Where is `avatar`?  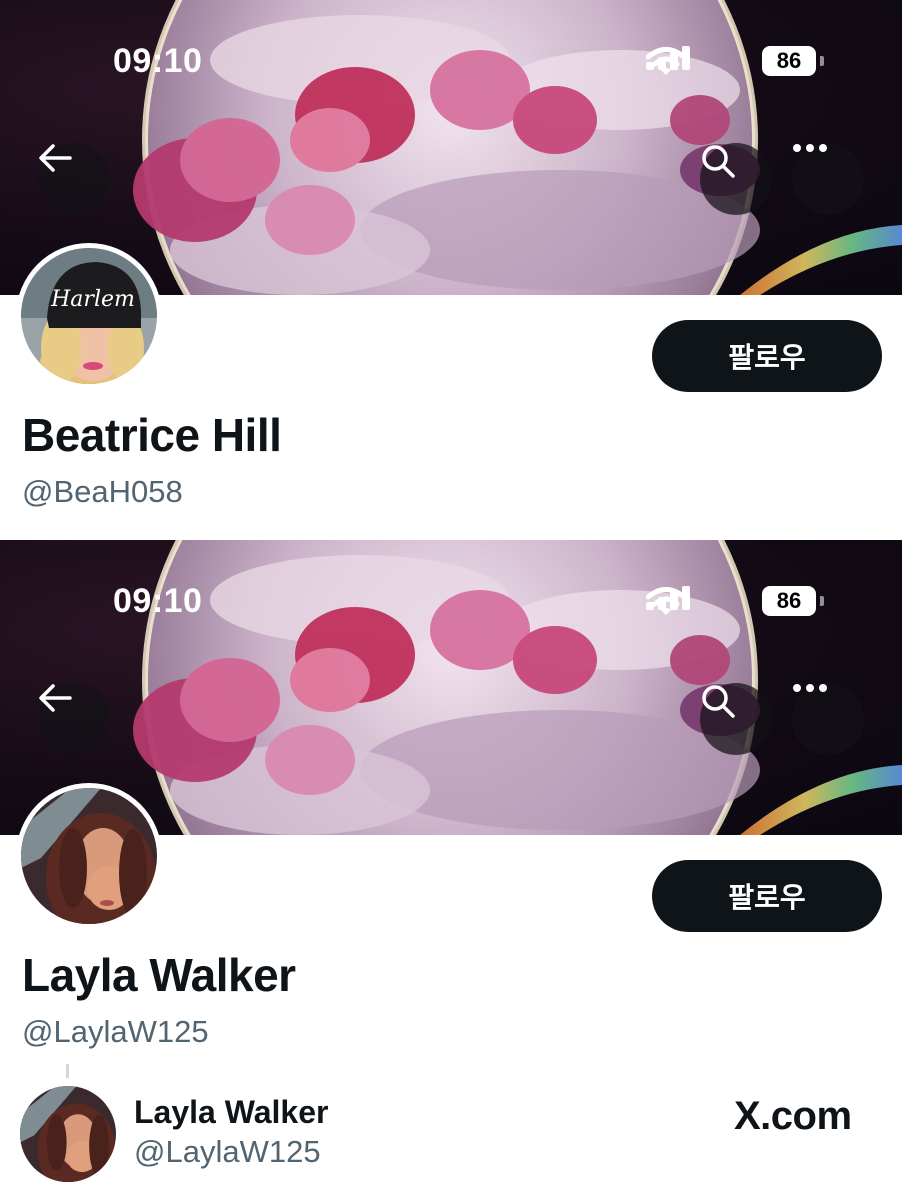 avatar is located at coordinates (89, 856).